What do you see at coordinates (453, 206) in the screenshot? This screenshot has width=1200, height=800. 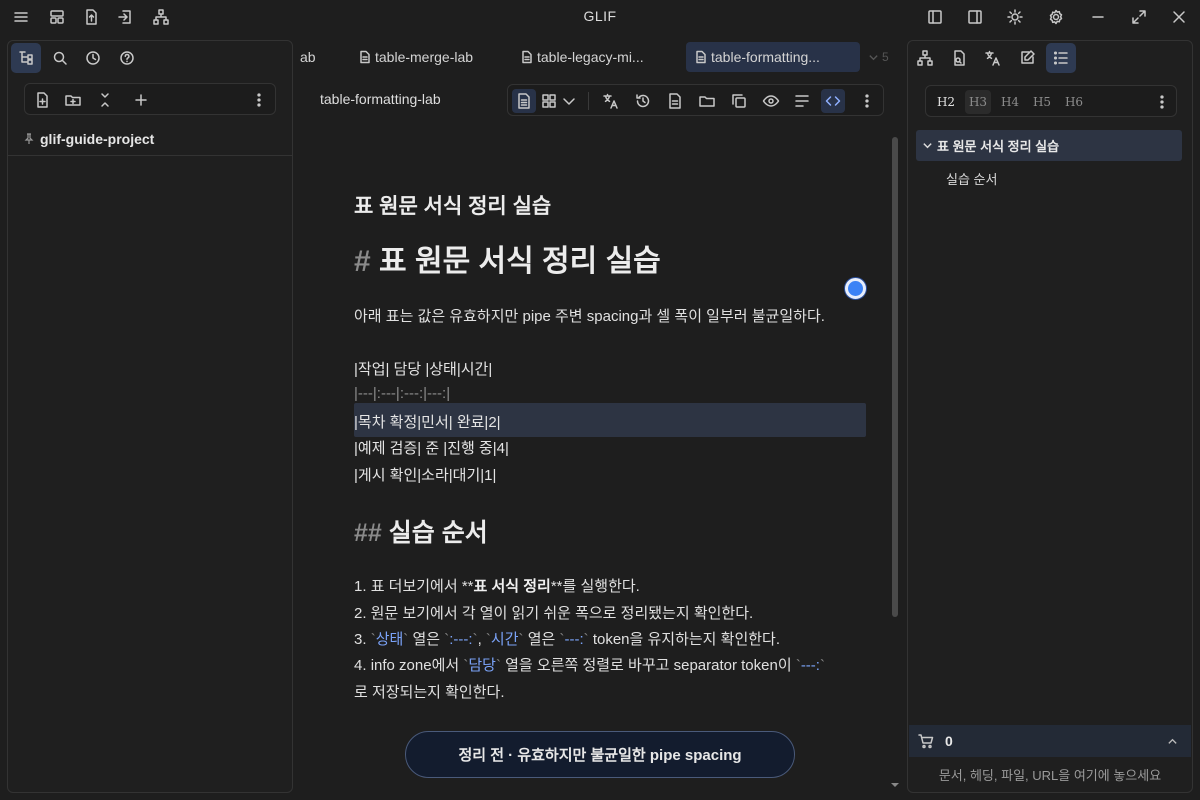 I see `preview-title: 표 원문 서식 정리 실습` at bounding box center [453, 206].